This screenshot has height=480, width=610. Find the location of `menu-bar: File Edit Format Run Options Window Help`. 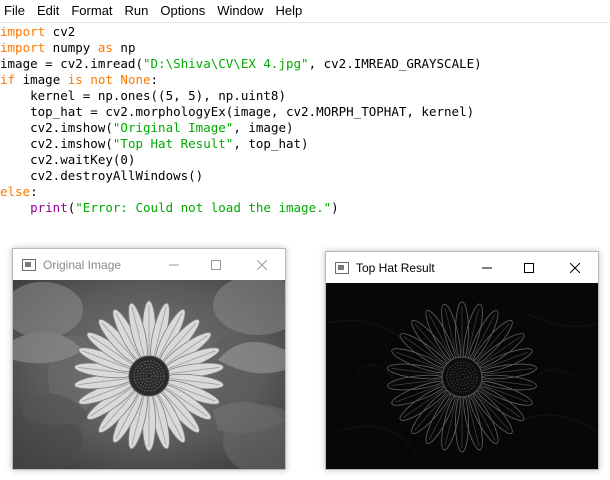

menu-bar: File Edit Format Run Options Window Help is located at coordinates (305, 11).